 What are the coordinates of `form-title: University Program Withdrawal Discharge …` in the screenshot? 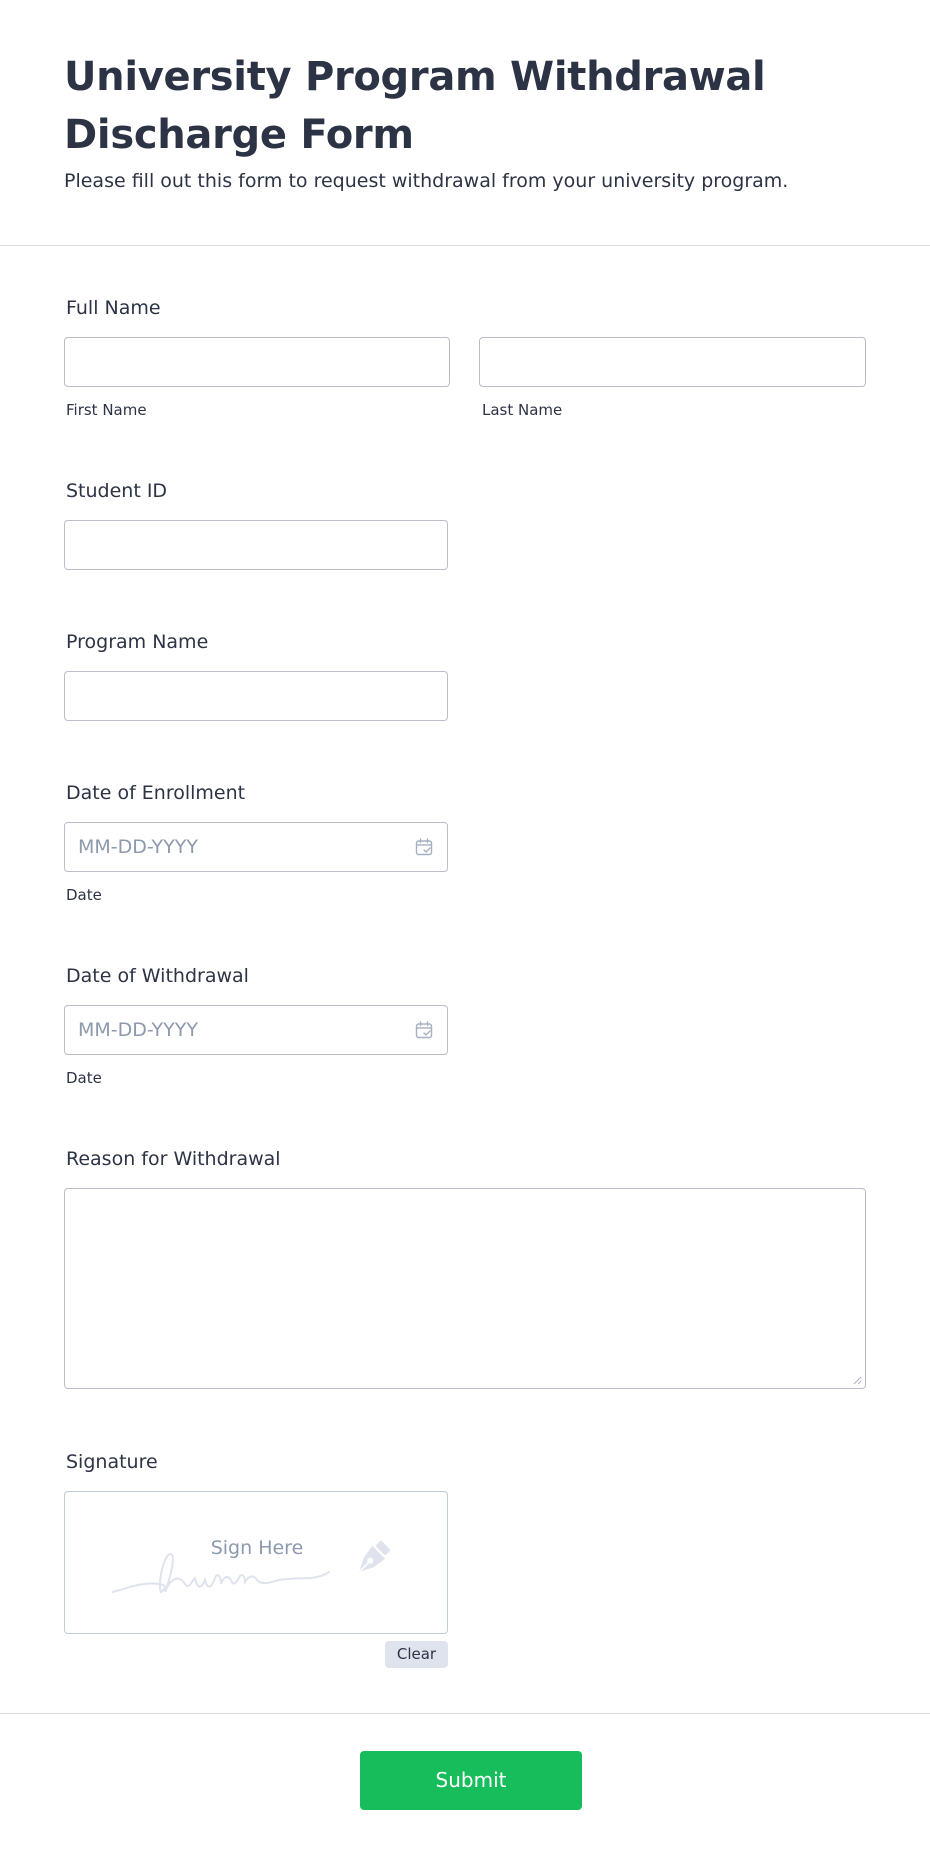 It's located at (415, 106).